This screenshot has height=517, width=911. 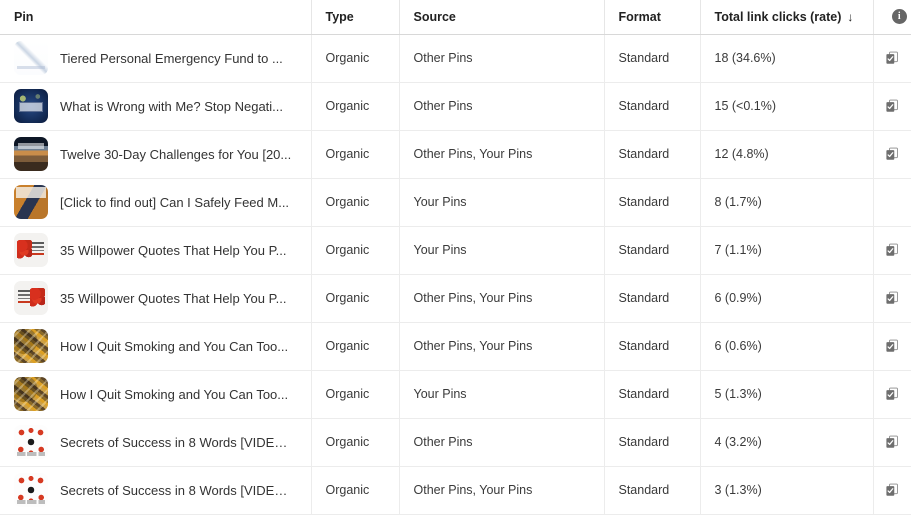 What do you see at coordinates (787, 346) in the screenshot?
I see `cell-total-link-clicks: 6 (0.6%)` at bounding box center [787, 346].